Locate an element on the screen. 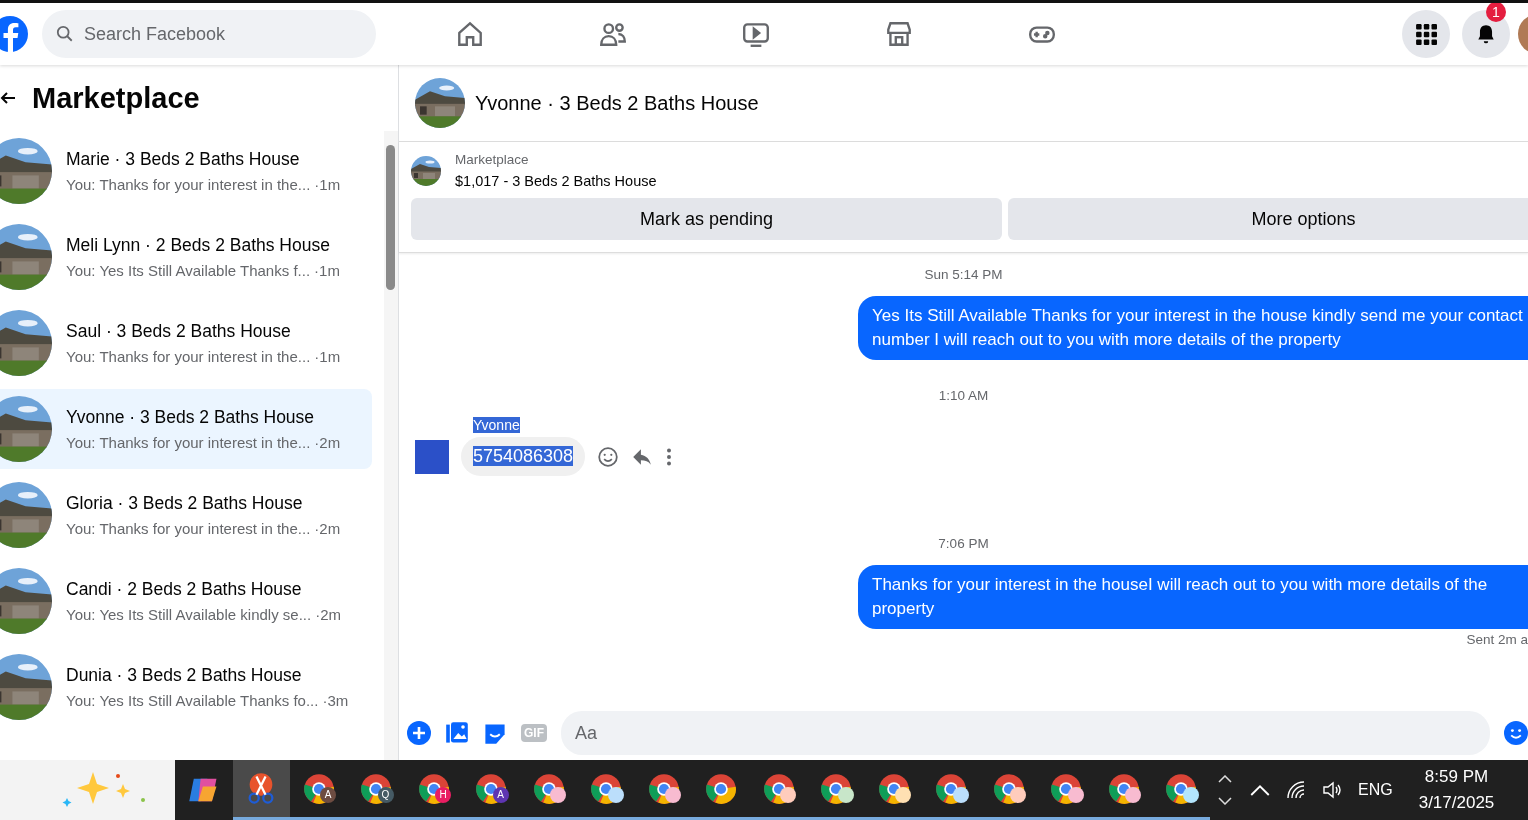 This screenshot has height=820, width=1528. grid-icon is located at coordinates (1426, 34).